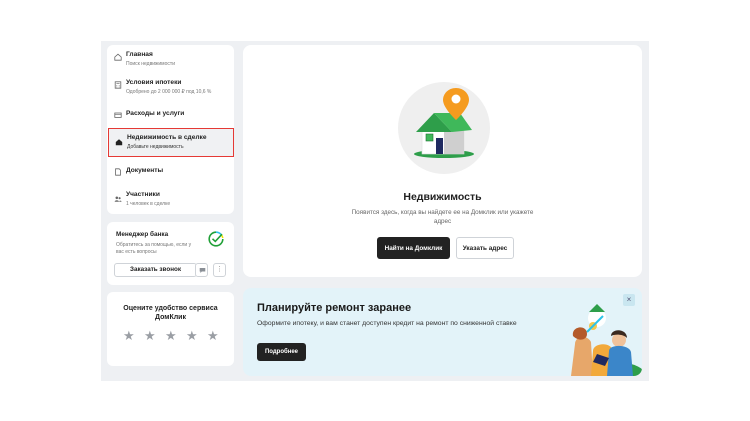 The height and width of the screenshot is (421, 750). What do you see at coordinates (629, 300) in the screenshot?
I see `close-banner-button: ×` at bounding box center [629, 300].